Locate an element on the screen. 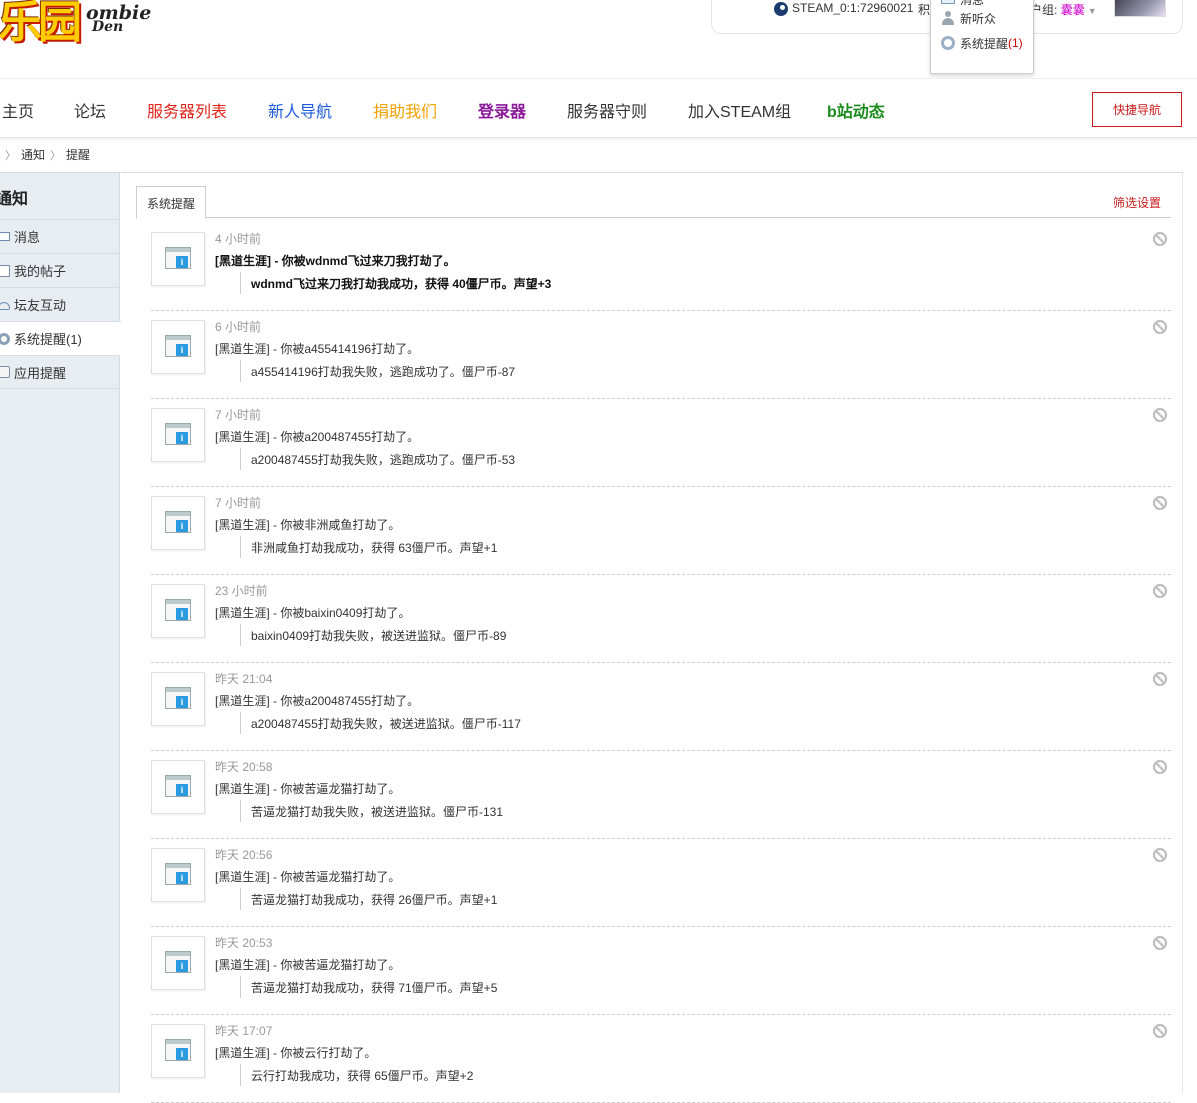 The height and width of the screenshot is (1103, 1197). avatar is located at coordinates (1140, 8).